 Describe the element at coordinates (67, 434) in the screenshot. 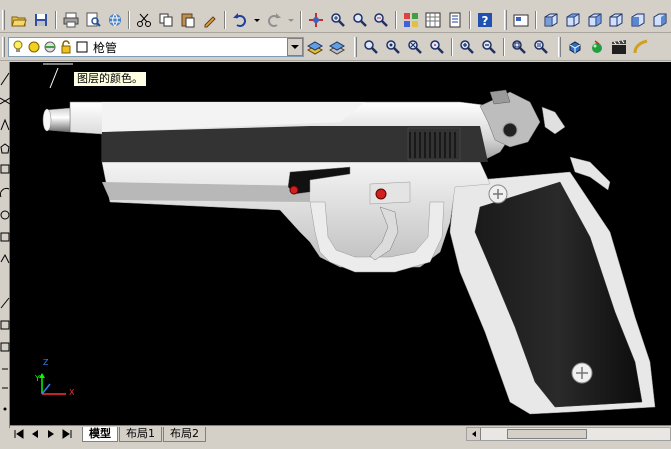

I see `last-tab-icon` at that location.